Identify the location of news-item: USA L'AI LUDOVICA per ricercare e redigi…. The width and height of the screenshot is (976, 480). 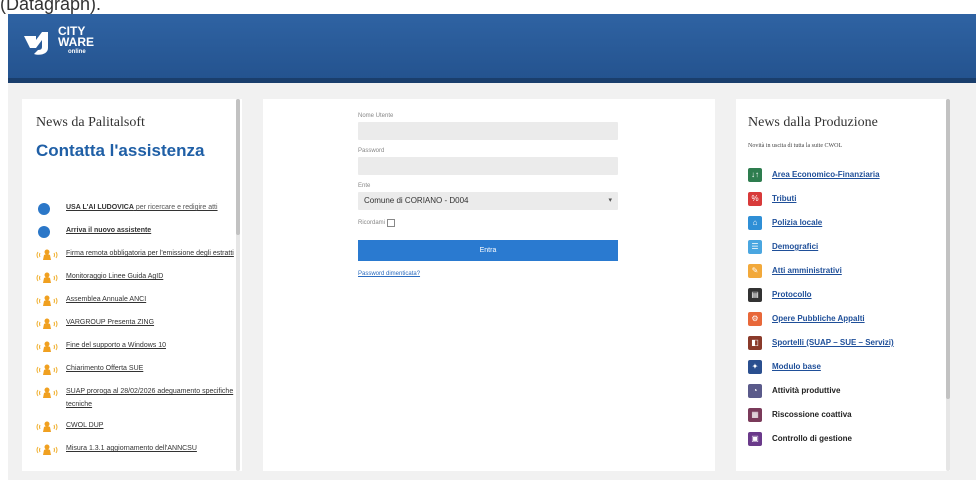
(136, 208).